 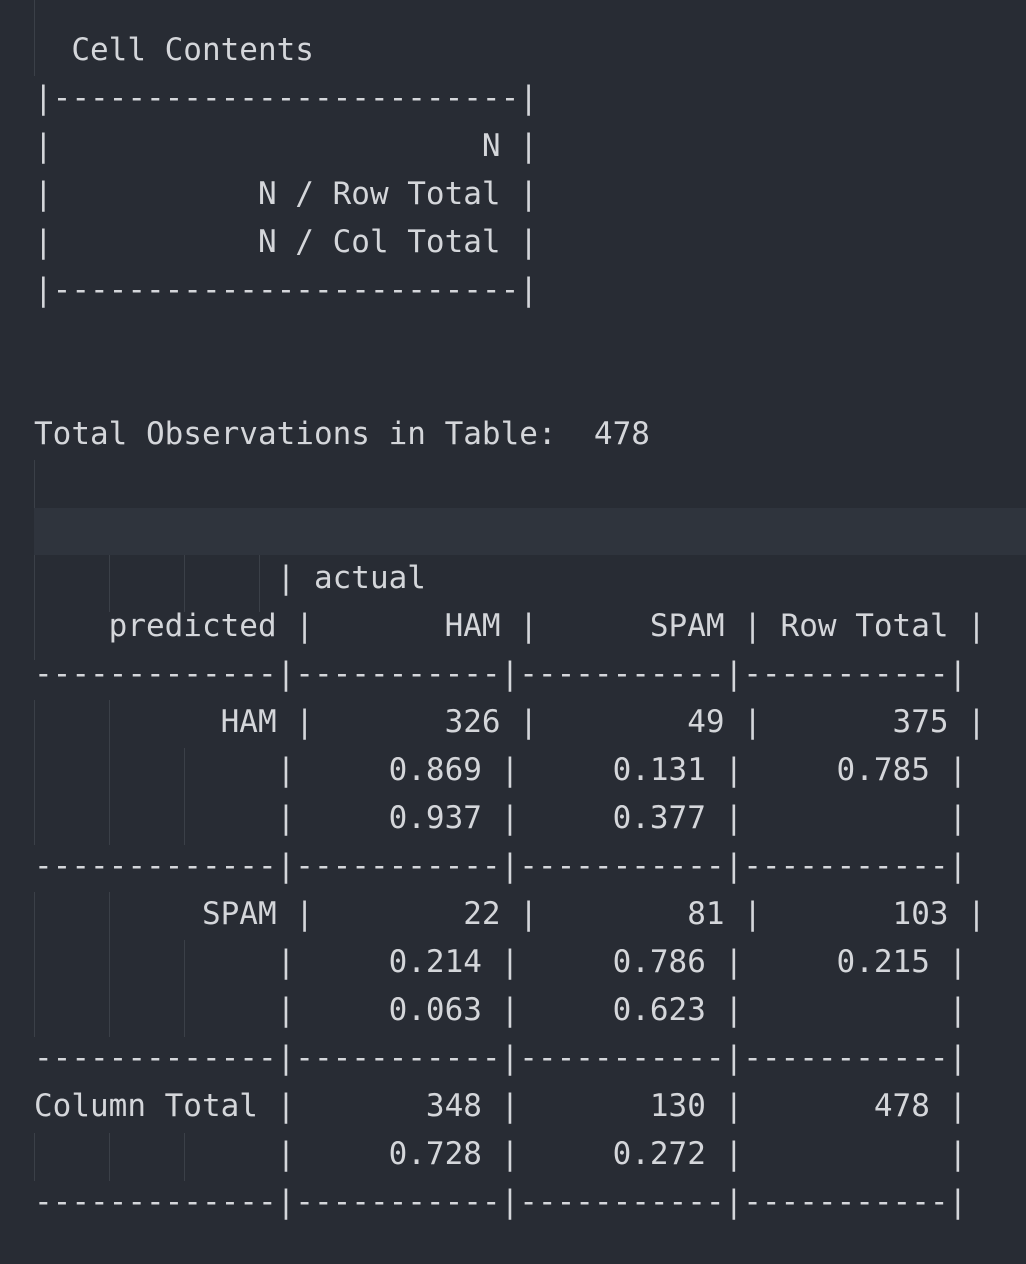 I want to click on crosstab-row-spam: | 0.214 | 0.786 | 0.215 |, so click(x=510, y=962).